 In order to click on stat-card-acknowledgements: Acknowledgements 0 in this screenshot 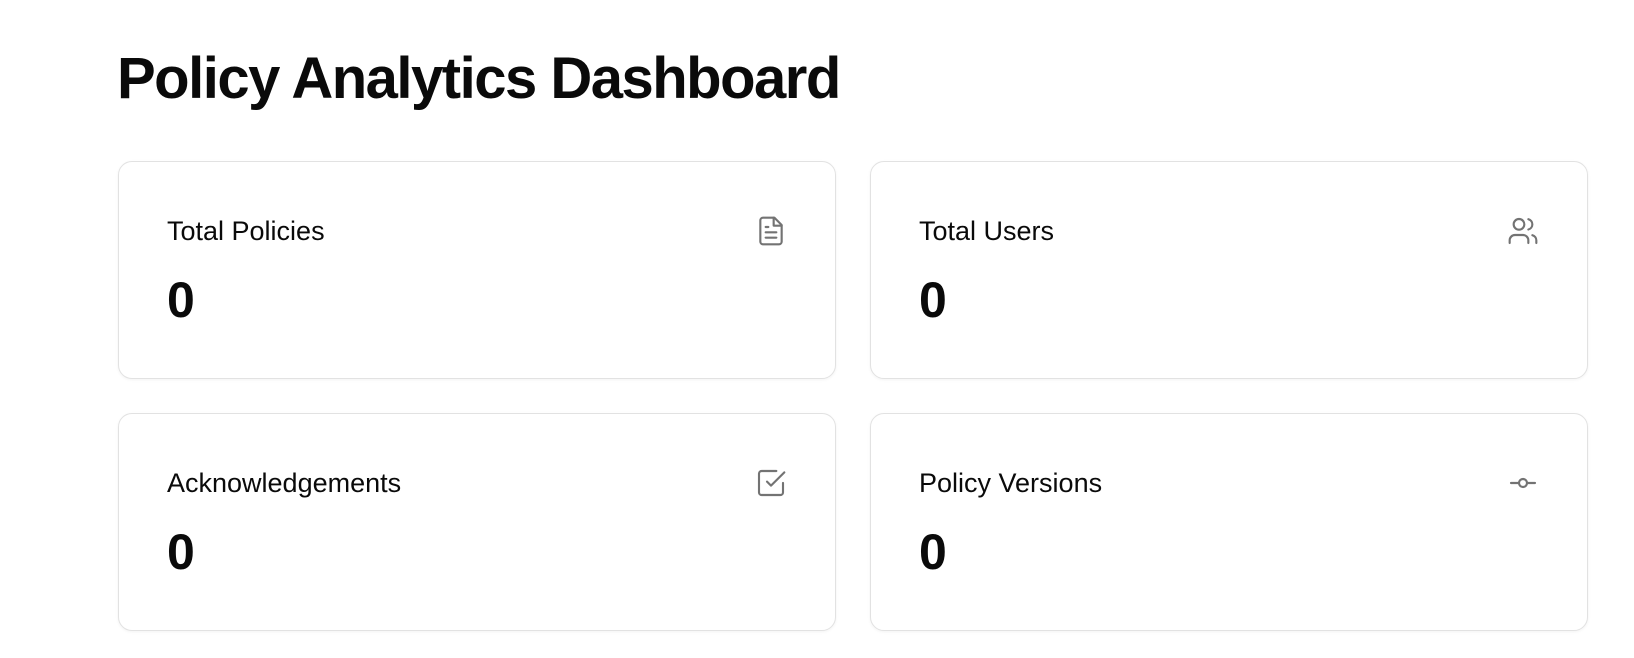, I will do `click(477, 522)`.